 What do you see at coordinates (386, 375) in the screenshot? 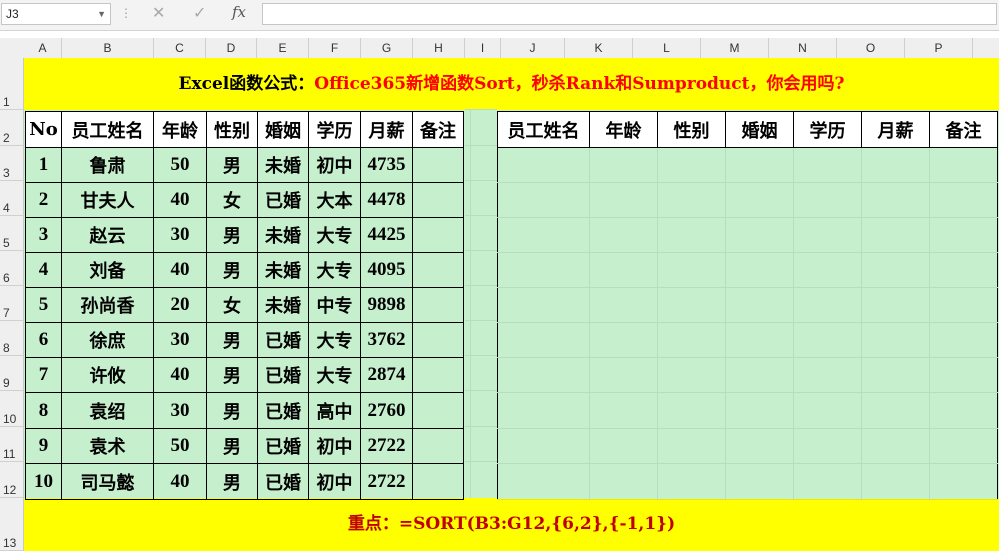
I see `cell: 2874` at bounding box center [386, 375].